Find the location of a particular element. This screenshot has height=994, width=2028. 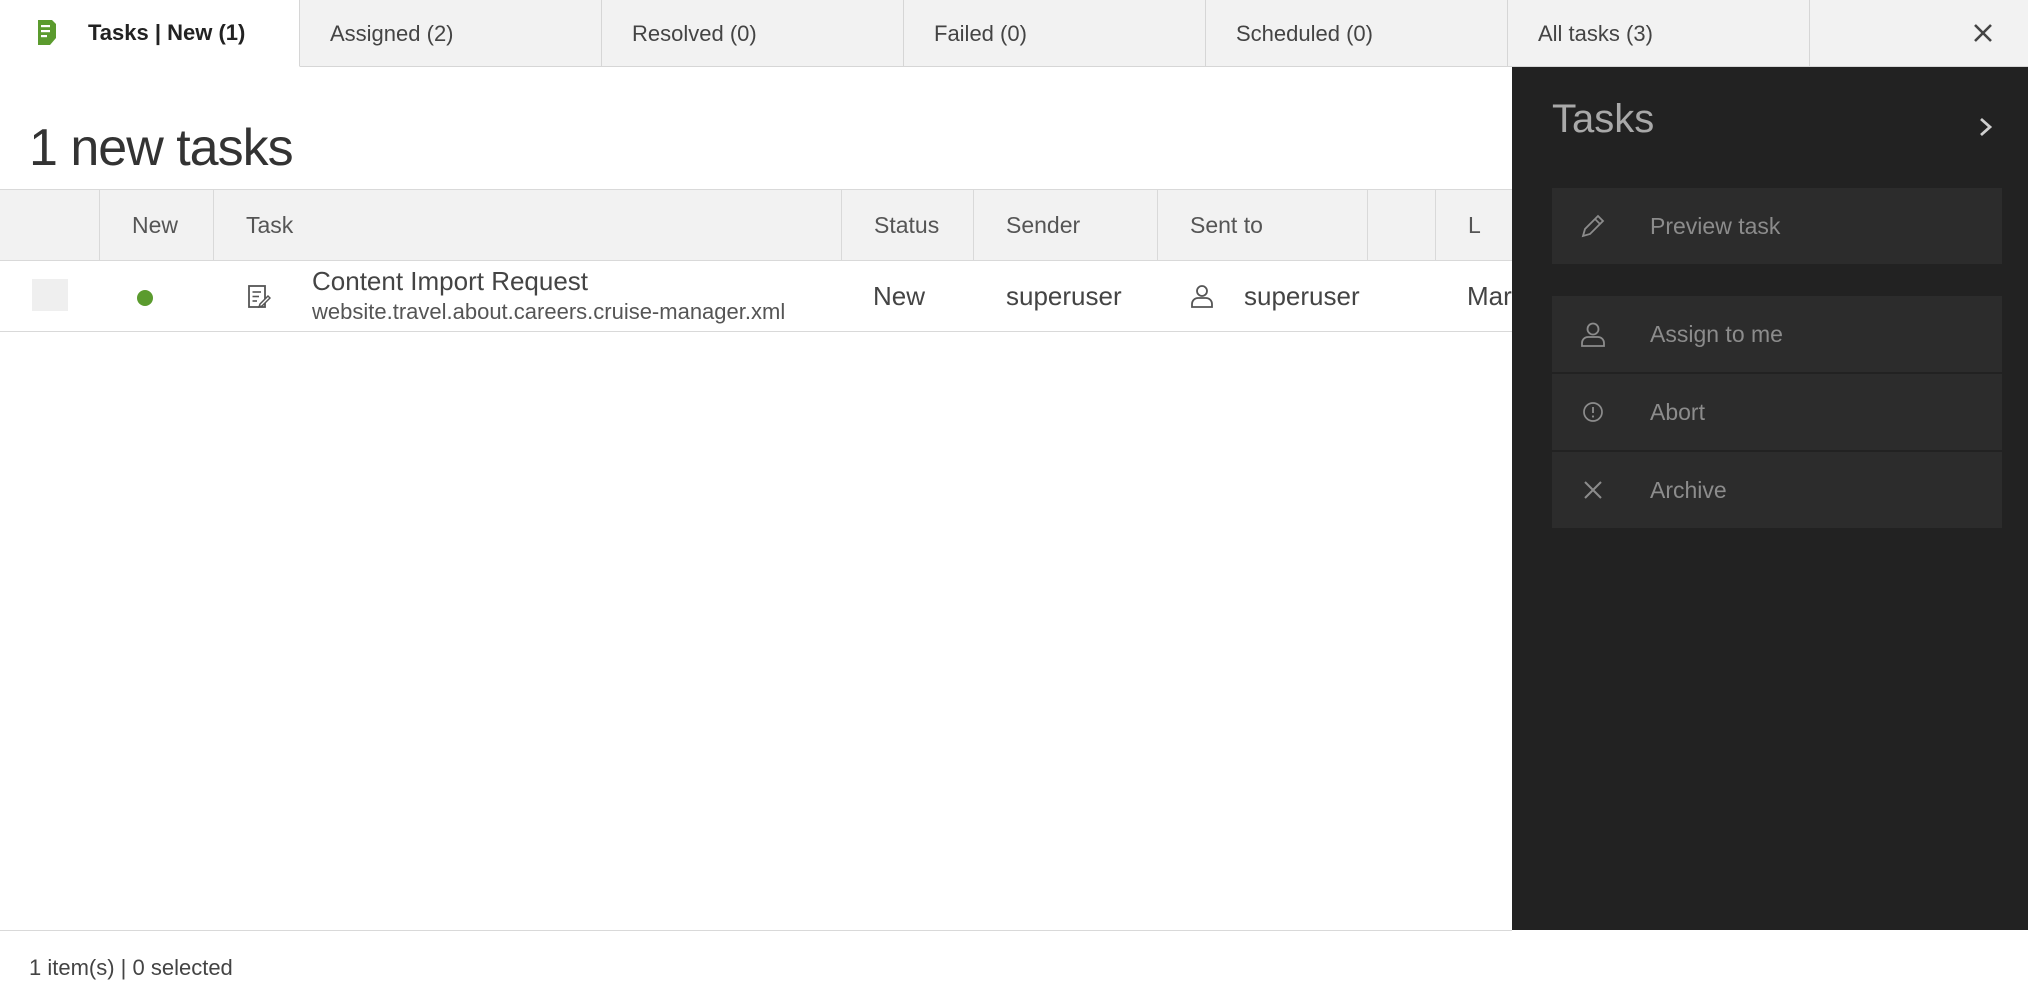

column-label: Status is located at coordinates (907, 224).